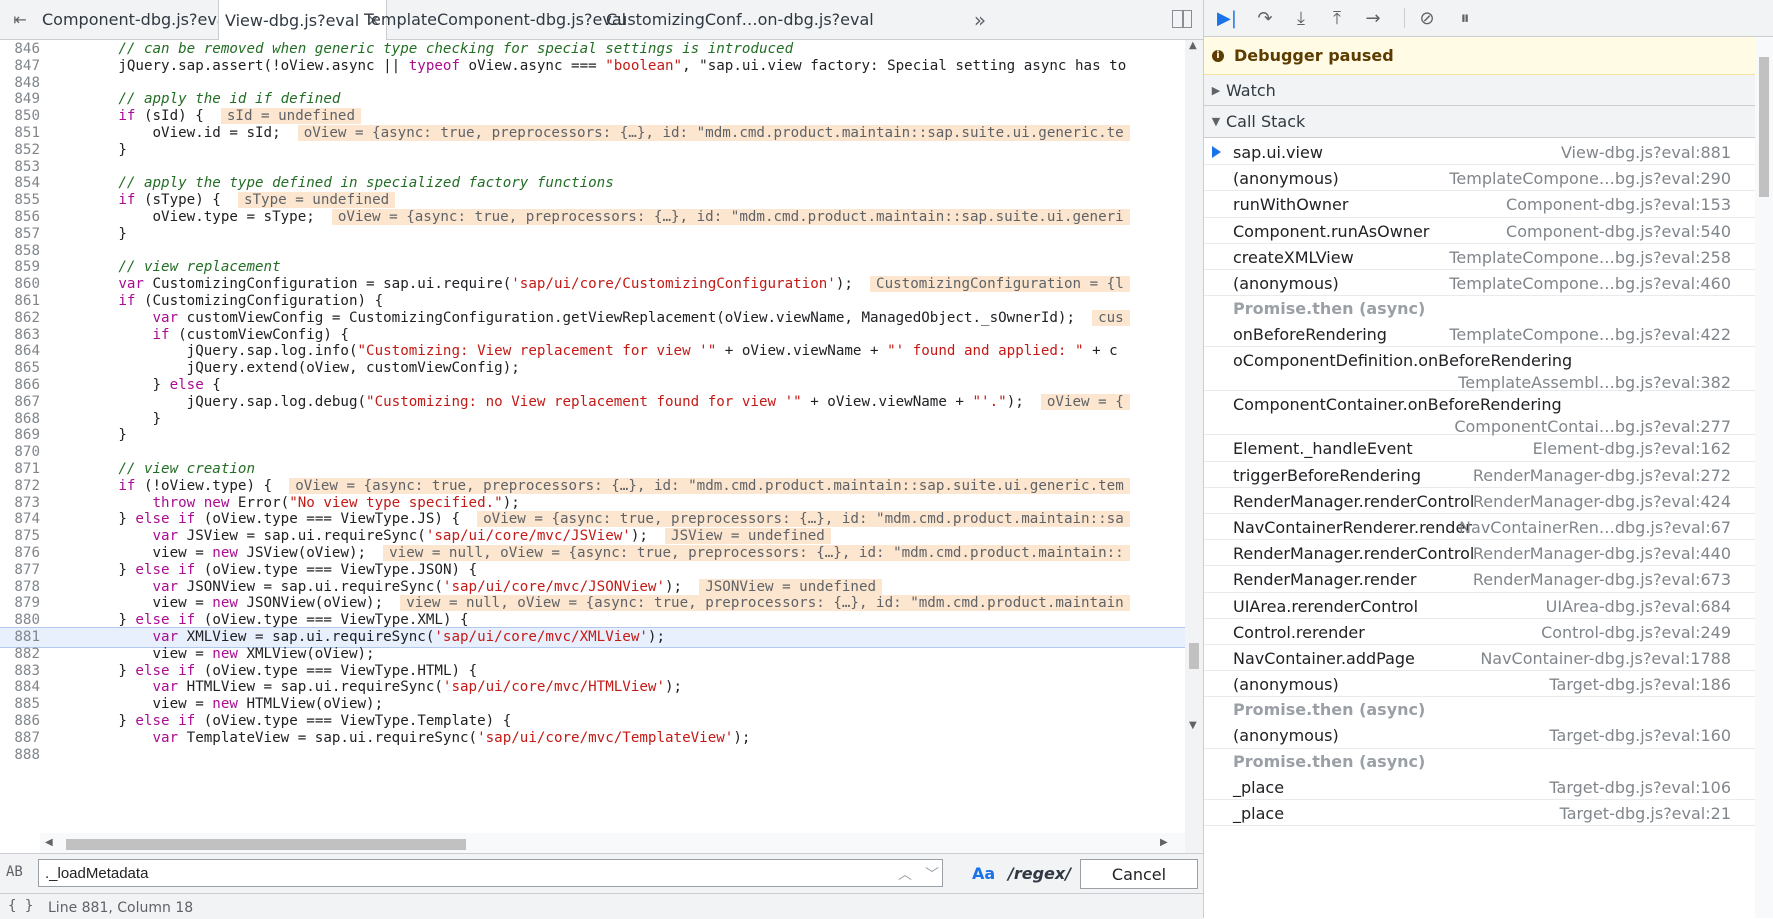 The image size is (1773, 919). I want to click on frame-function-name: oComponentDefinition.onBeforeRendering, so click(1403, 361).